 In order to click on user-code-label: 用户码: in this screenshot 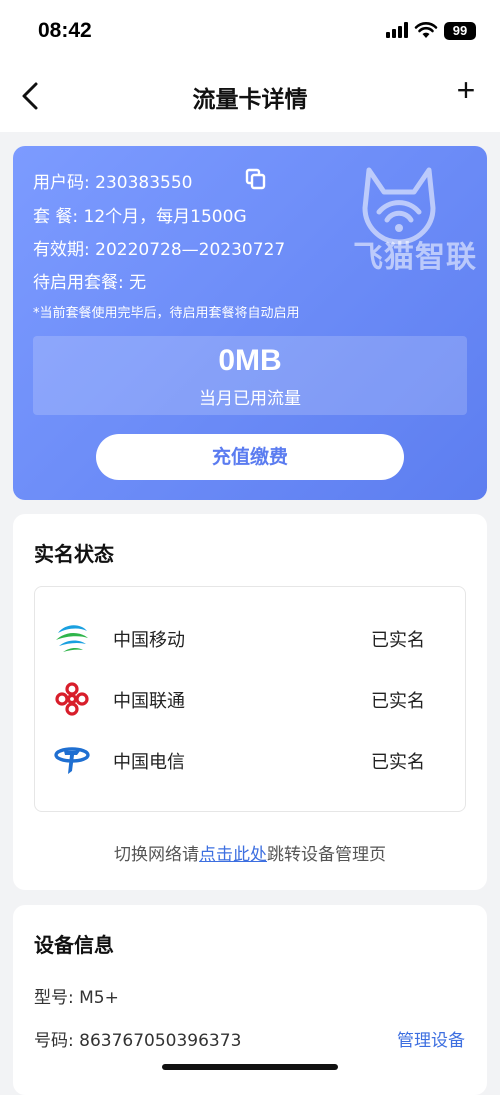, I will do `click(61, 183)`.